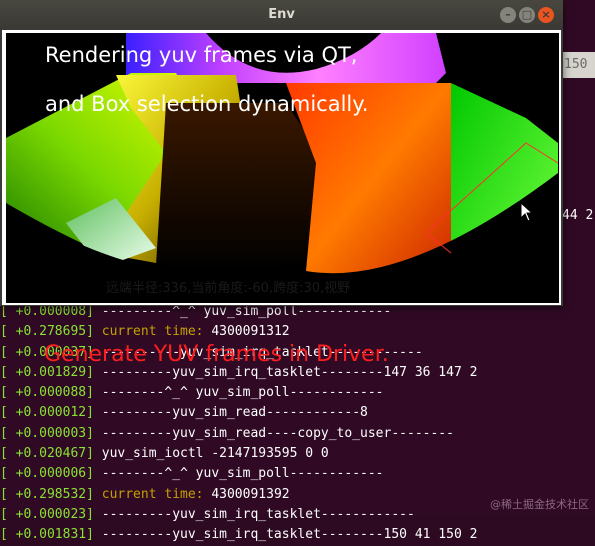  Describe the element at coordinates (50, 474) in the screenshot. I see `line-timestamp: +0.000006]` at that location.